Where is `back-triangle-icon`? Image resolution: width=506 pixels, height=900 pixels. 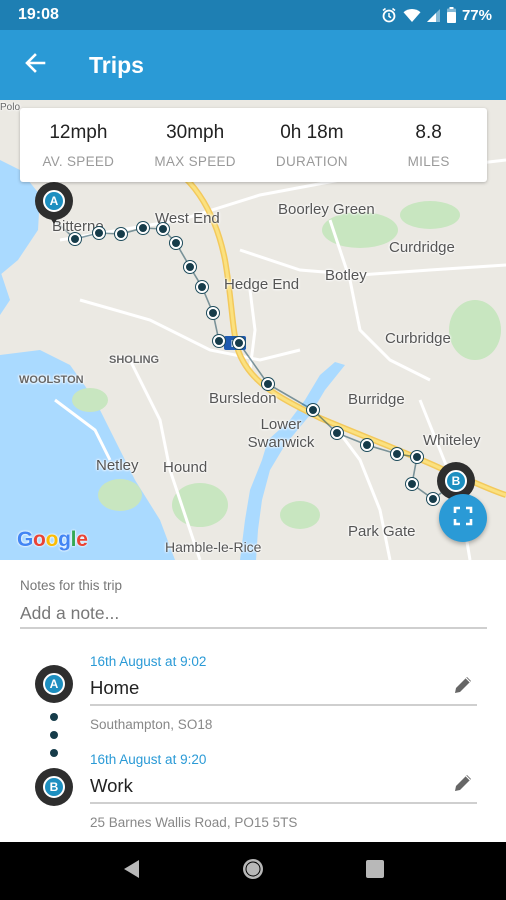 back-triangle-icon is located at coordinates (131, 871).